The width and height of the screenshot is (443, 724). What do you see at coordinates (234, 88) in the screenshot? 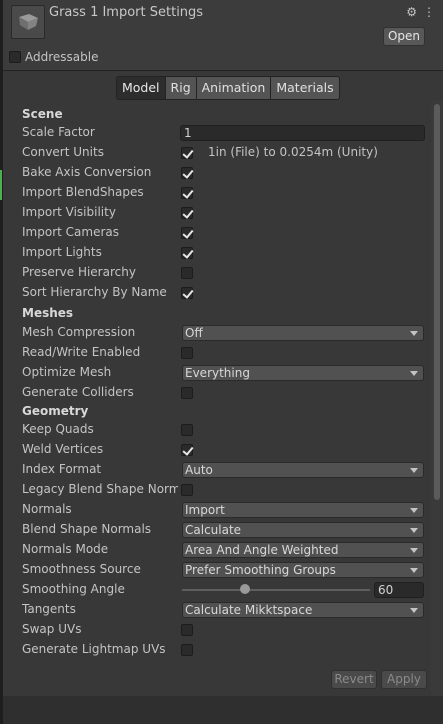
I see `tab-animation: Animation` at bounding box center [234, 88].